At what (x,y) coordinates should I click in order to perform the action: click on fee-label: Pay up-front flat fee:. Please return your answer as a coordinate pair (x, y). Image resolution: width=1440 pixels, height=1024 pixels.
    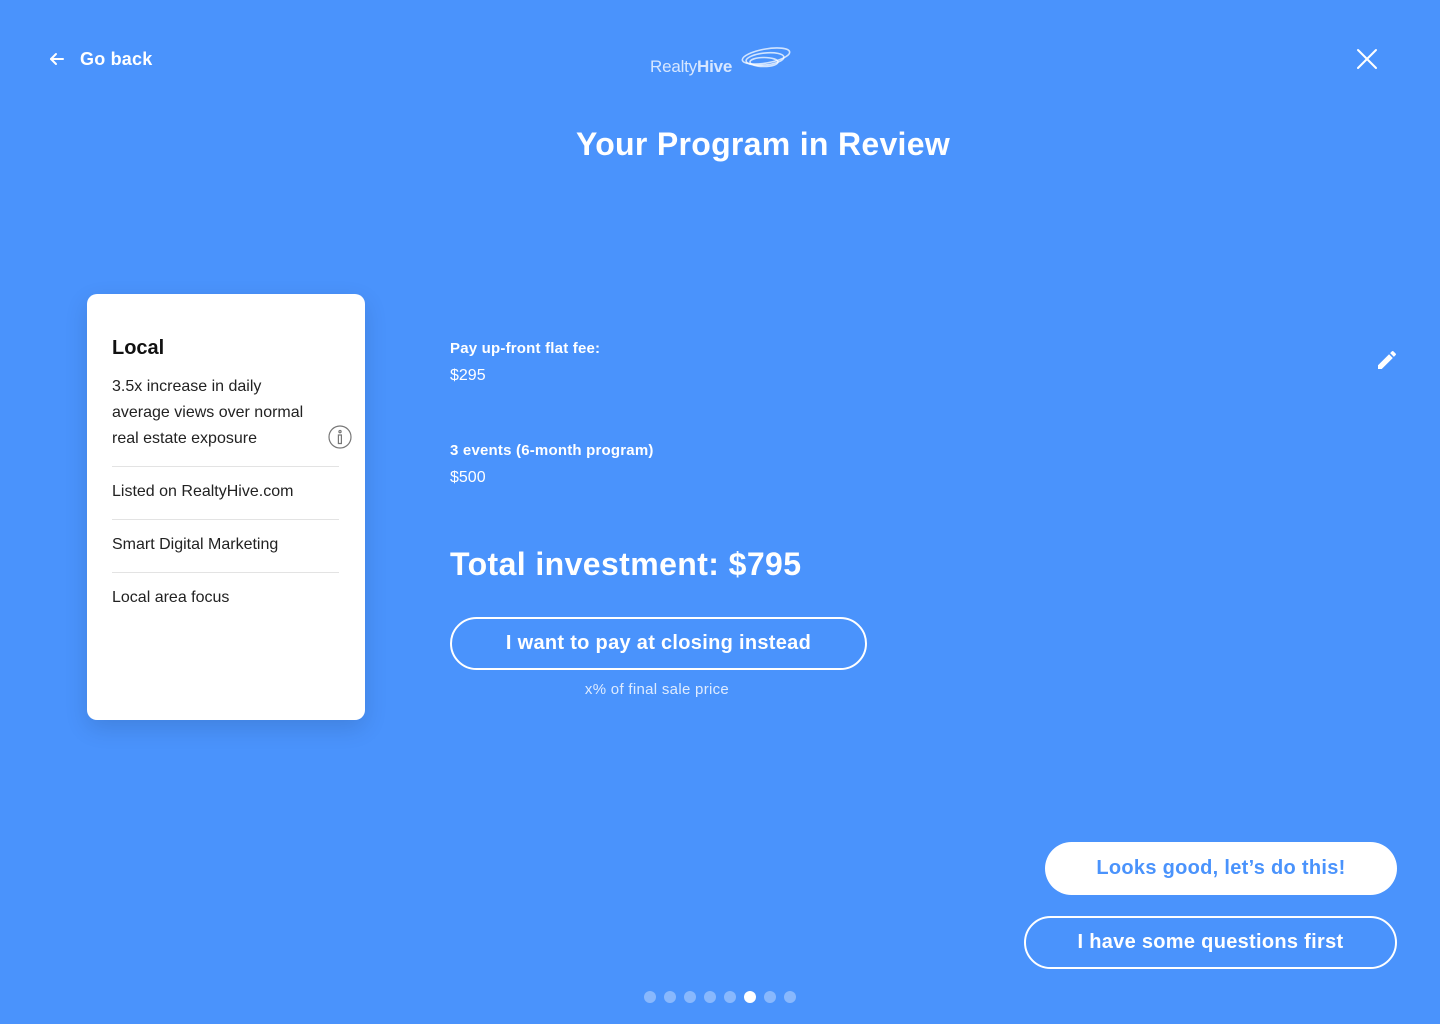
    Looking at the image, I should click on (525, 348).